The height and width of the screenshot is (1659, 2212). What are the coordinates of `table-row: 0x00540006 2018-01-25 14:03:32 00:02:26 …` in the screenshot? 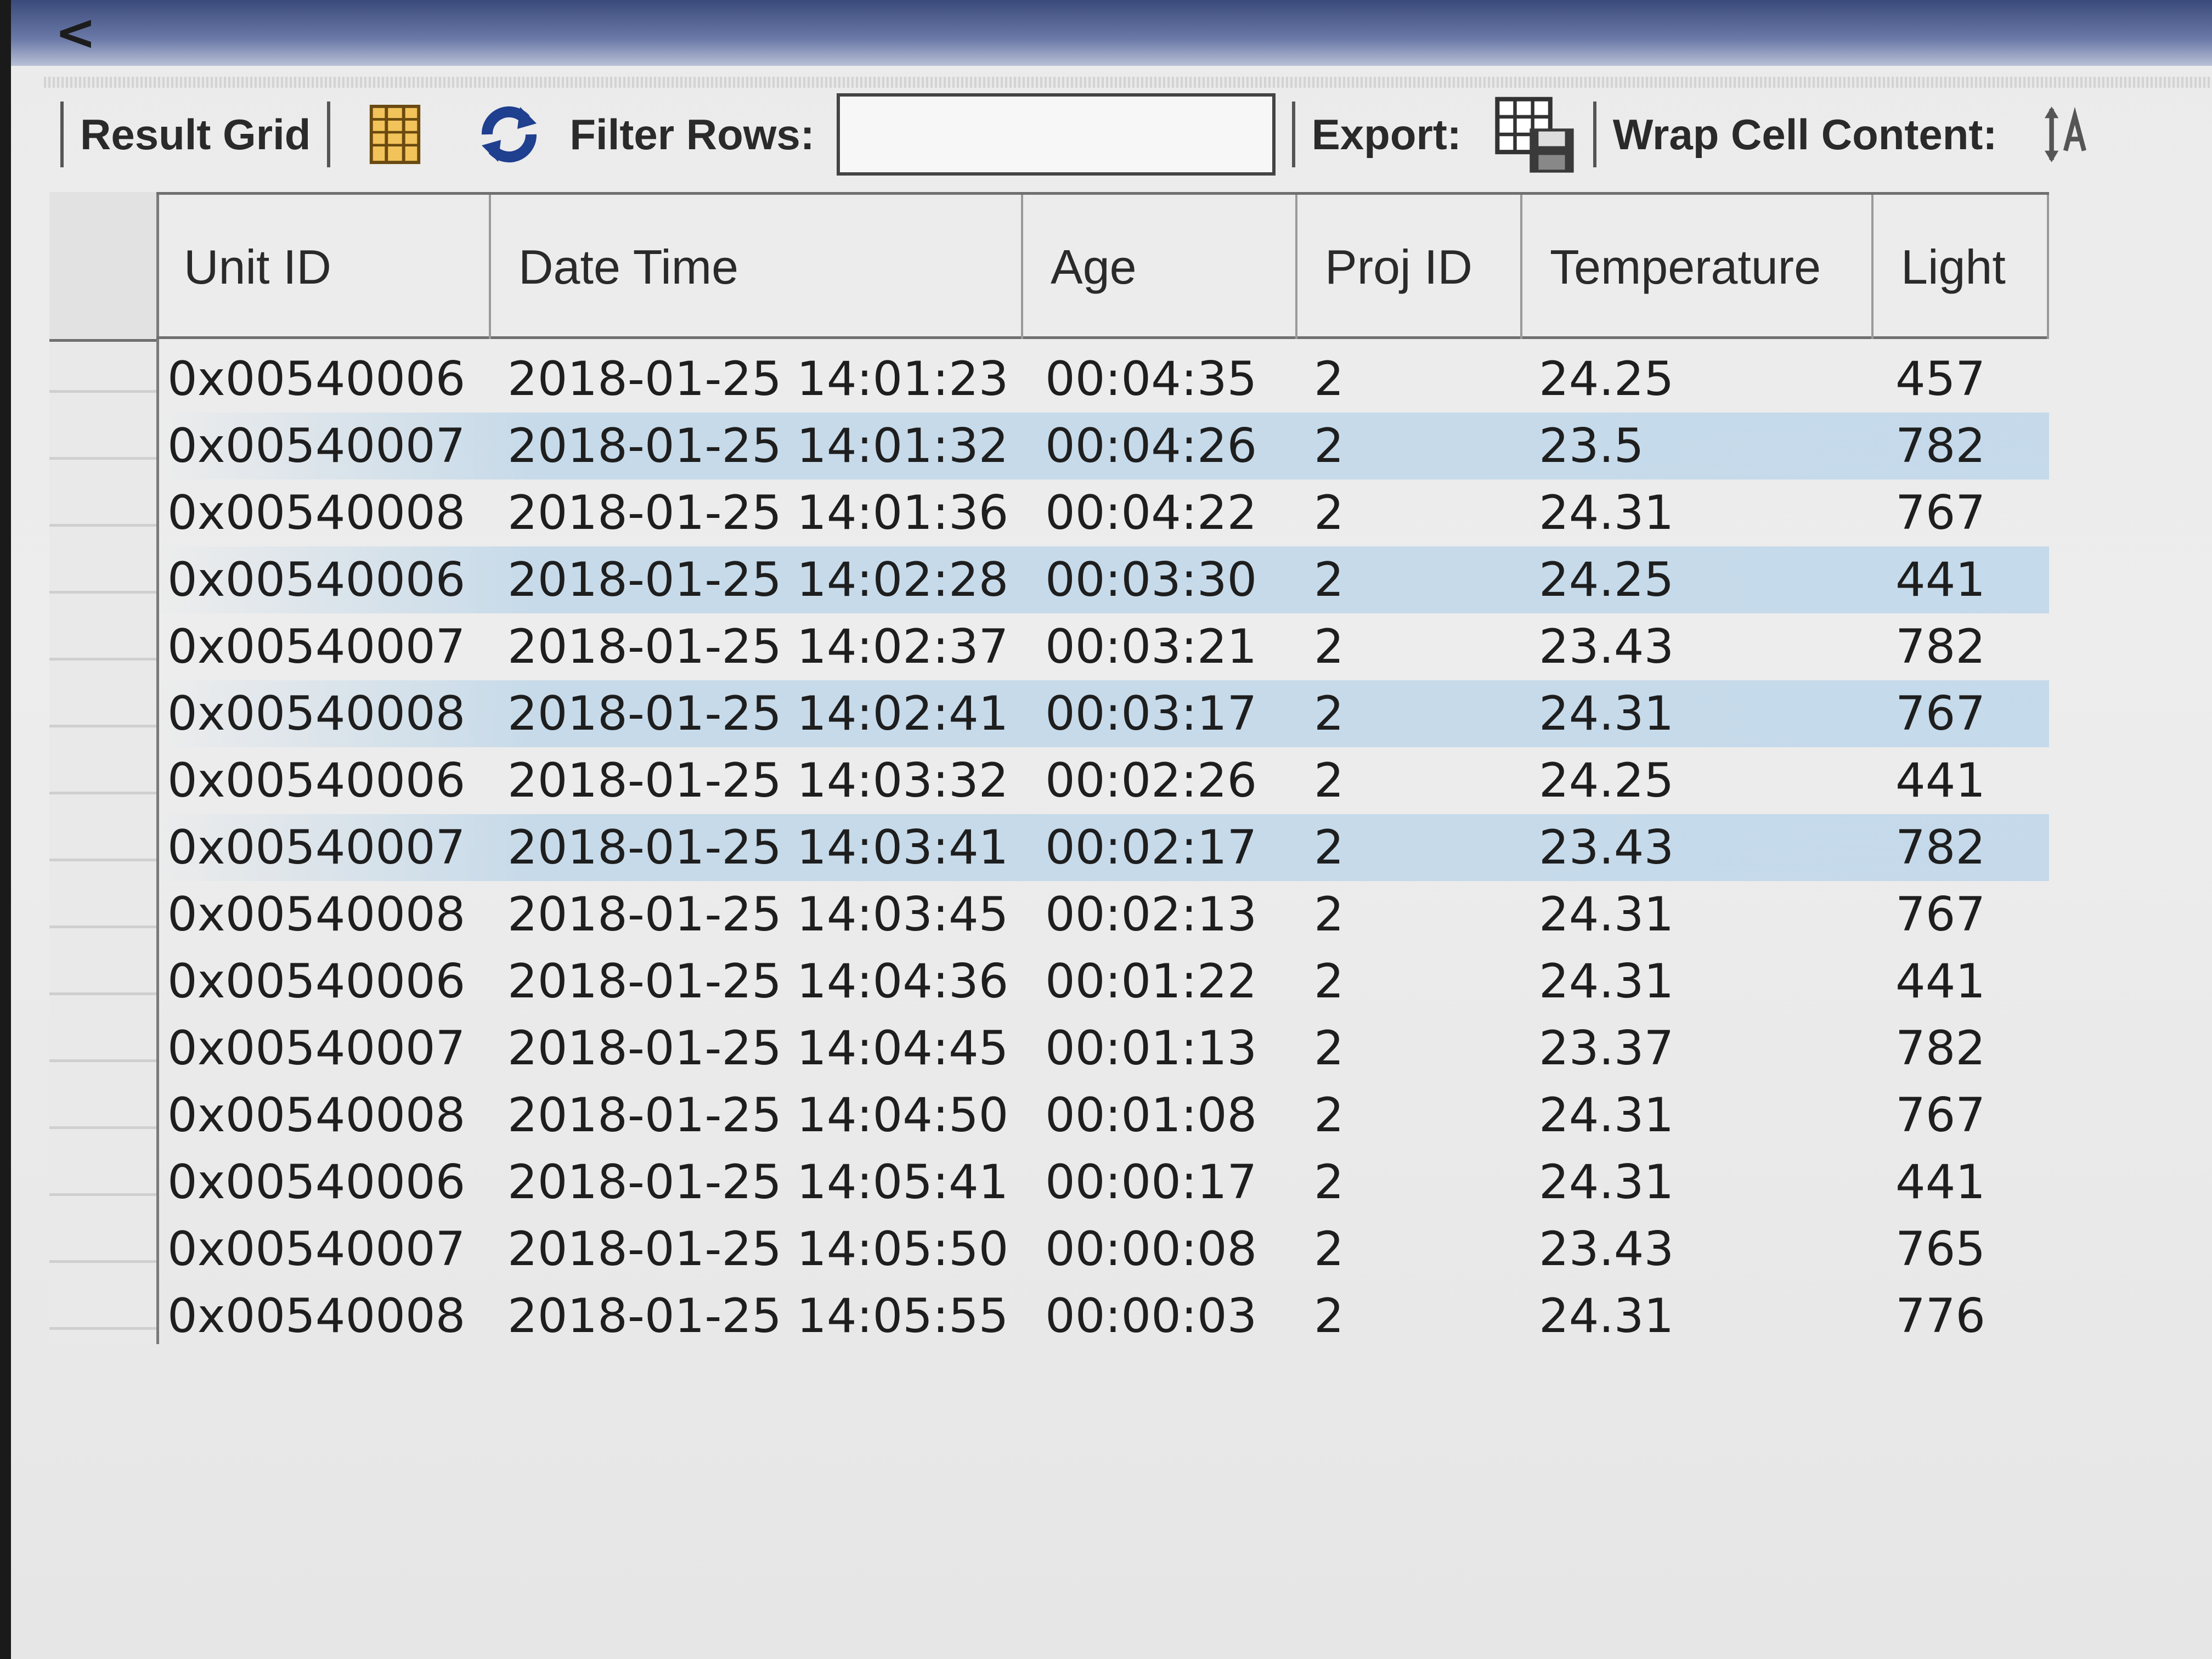 It's located at (1102, 780).